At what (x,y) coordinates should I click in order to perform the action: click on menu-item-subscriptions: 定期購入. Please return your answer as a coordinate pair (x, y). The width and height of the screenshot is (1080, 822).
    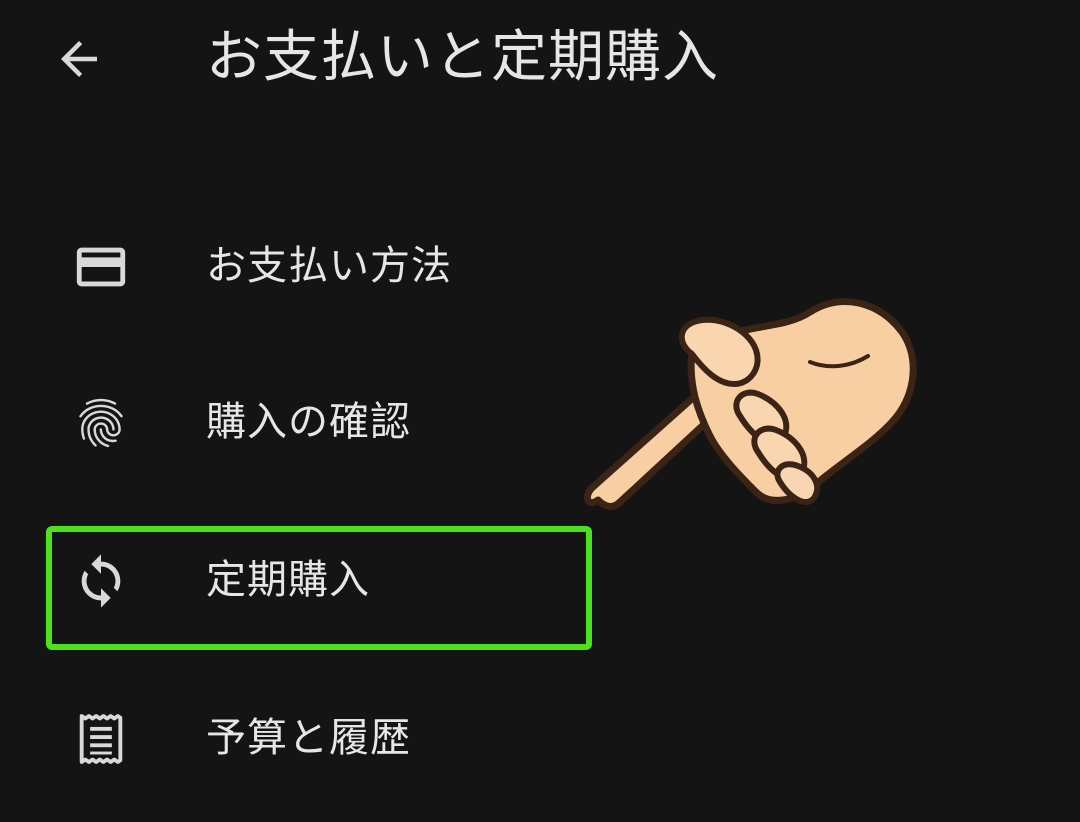
    Looking at the image, I should click on (317, 578).